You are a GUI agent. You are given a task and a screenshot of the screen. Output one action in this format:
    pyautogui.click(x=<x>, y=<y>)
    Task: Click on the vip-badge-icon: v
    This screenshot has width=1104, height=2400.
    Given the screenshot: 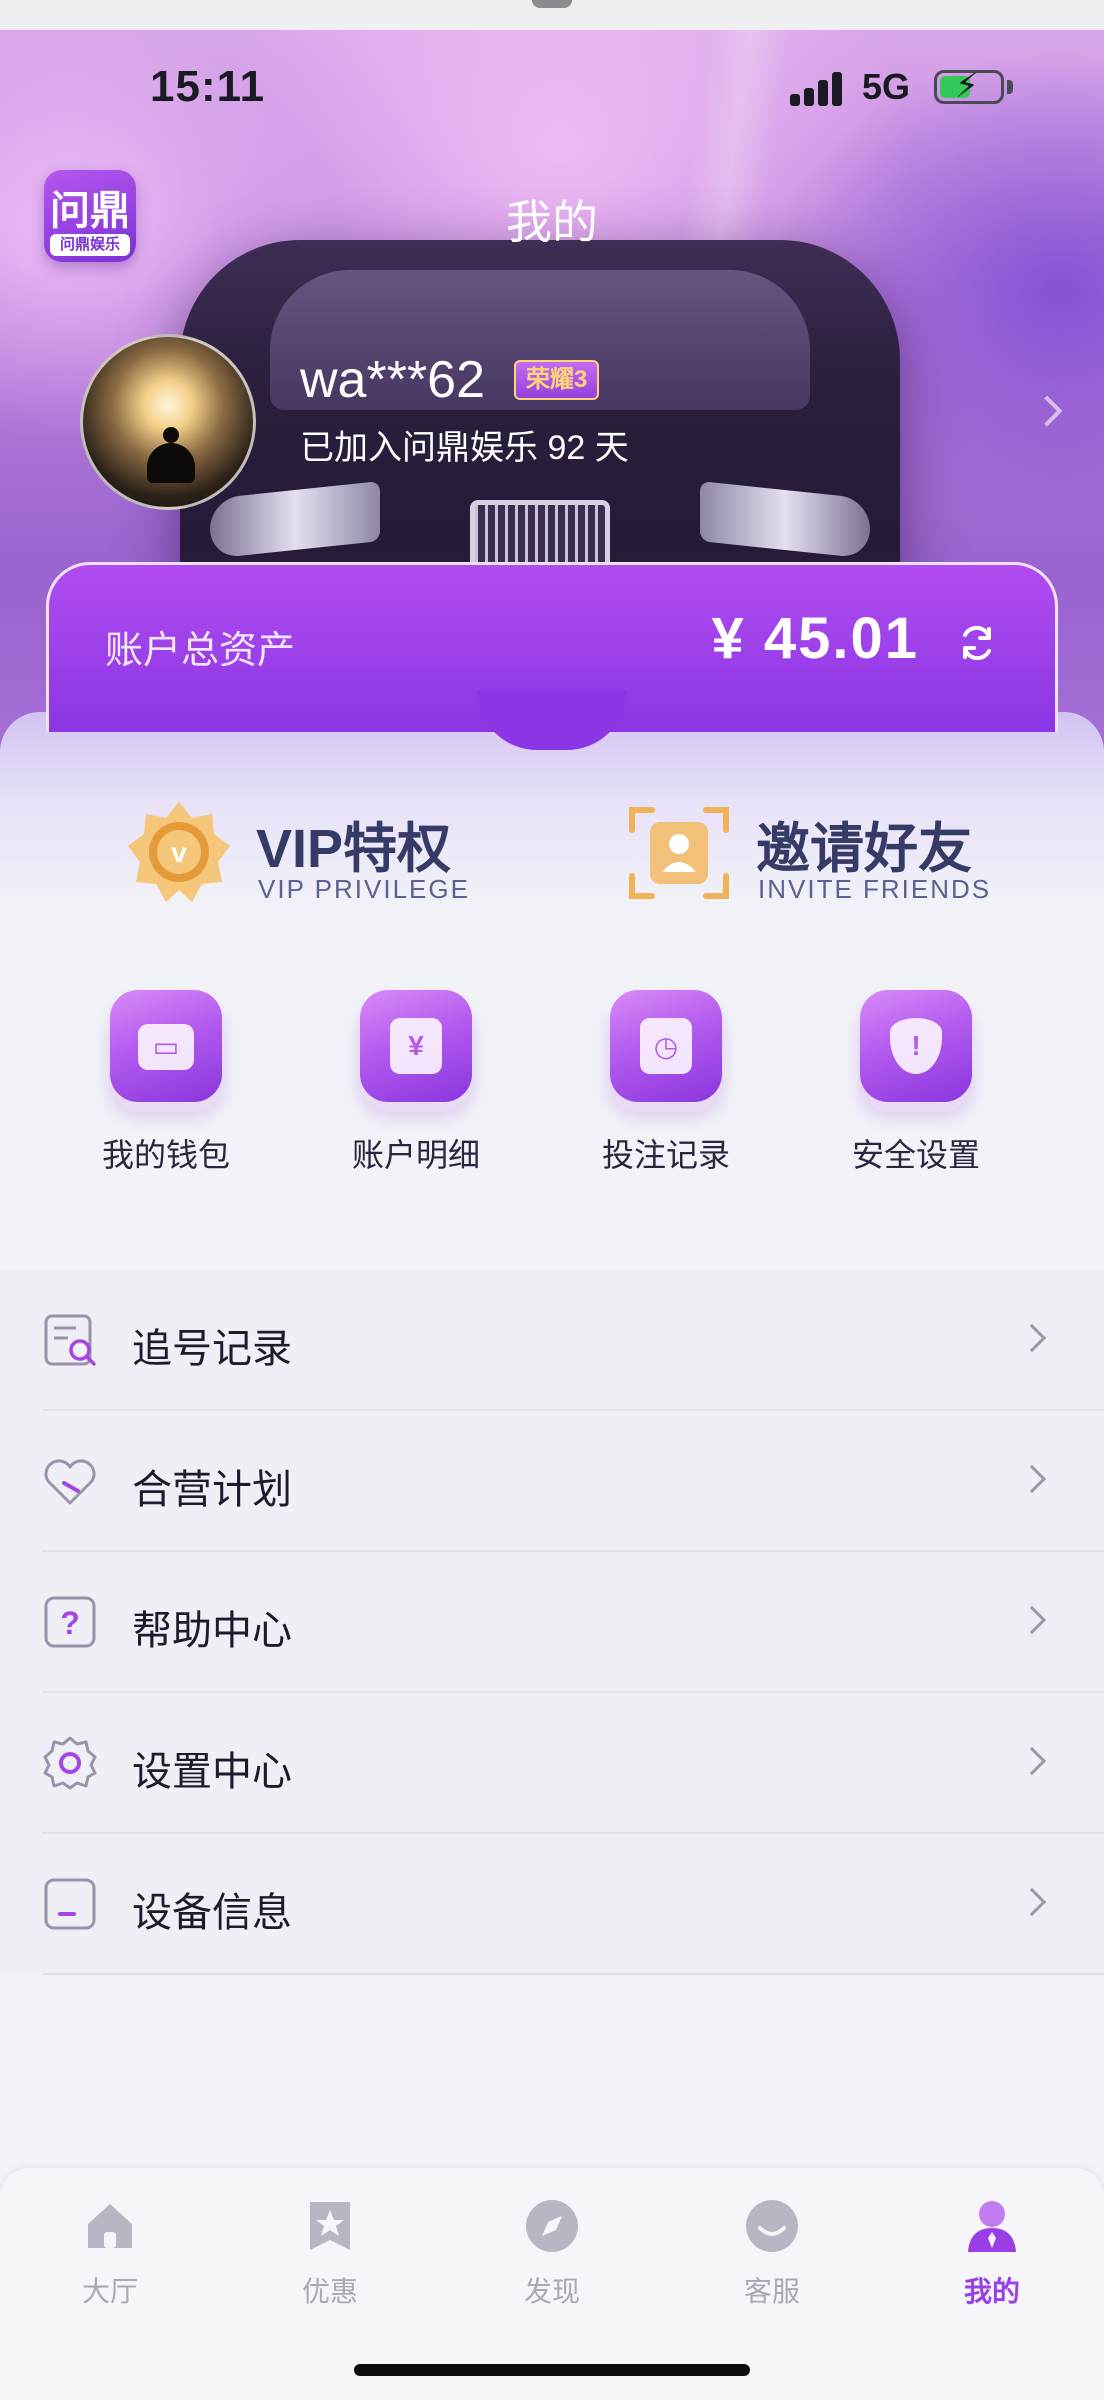 What is the action you would take?
    pyautogui.click(x=179, y=852)
    